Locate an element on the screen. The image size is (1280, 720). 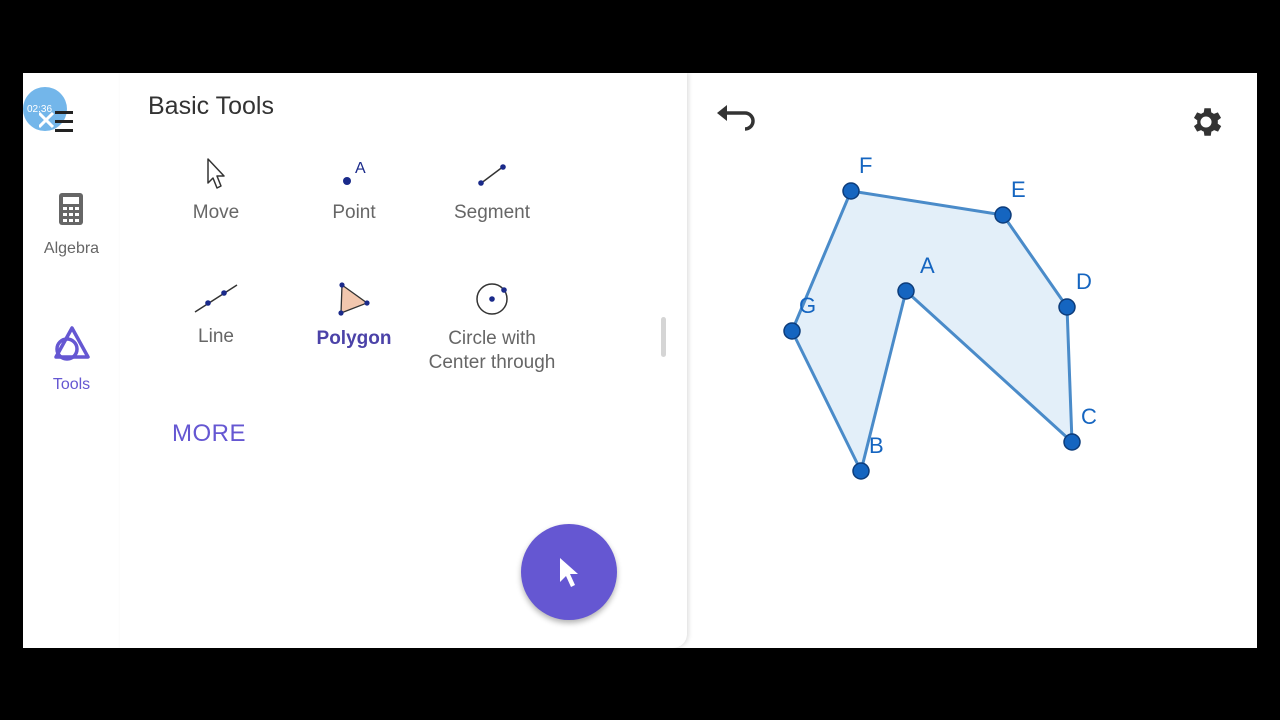
tool-line: Line is located at coordinates (216, 315).